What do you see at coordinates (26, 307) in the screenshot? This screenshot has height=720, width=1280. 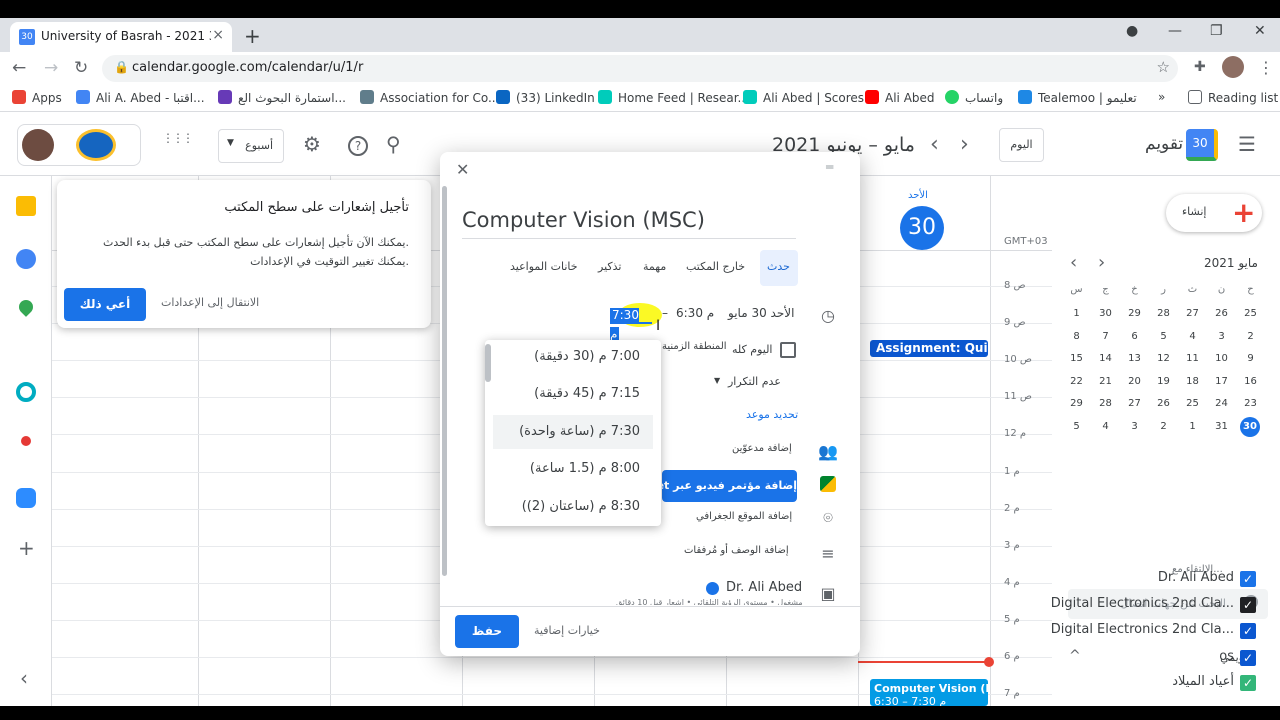 I see `maps-icon` at bounding box center [26, 307].